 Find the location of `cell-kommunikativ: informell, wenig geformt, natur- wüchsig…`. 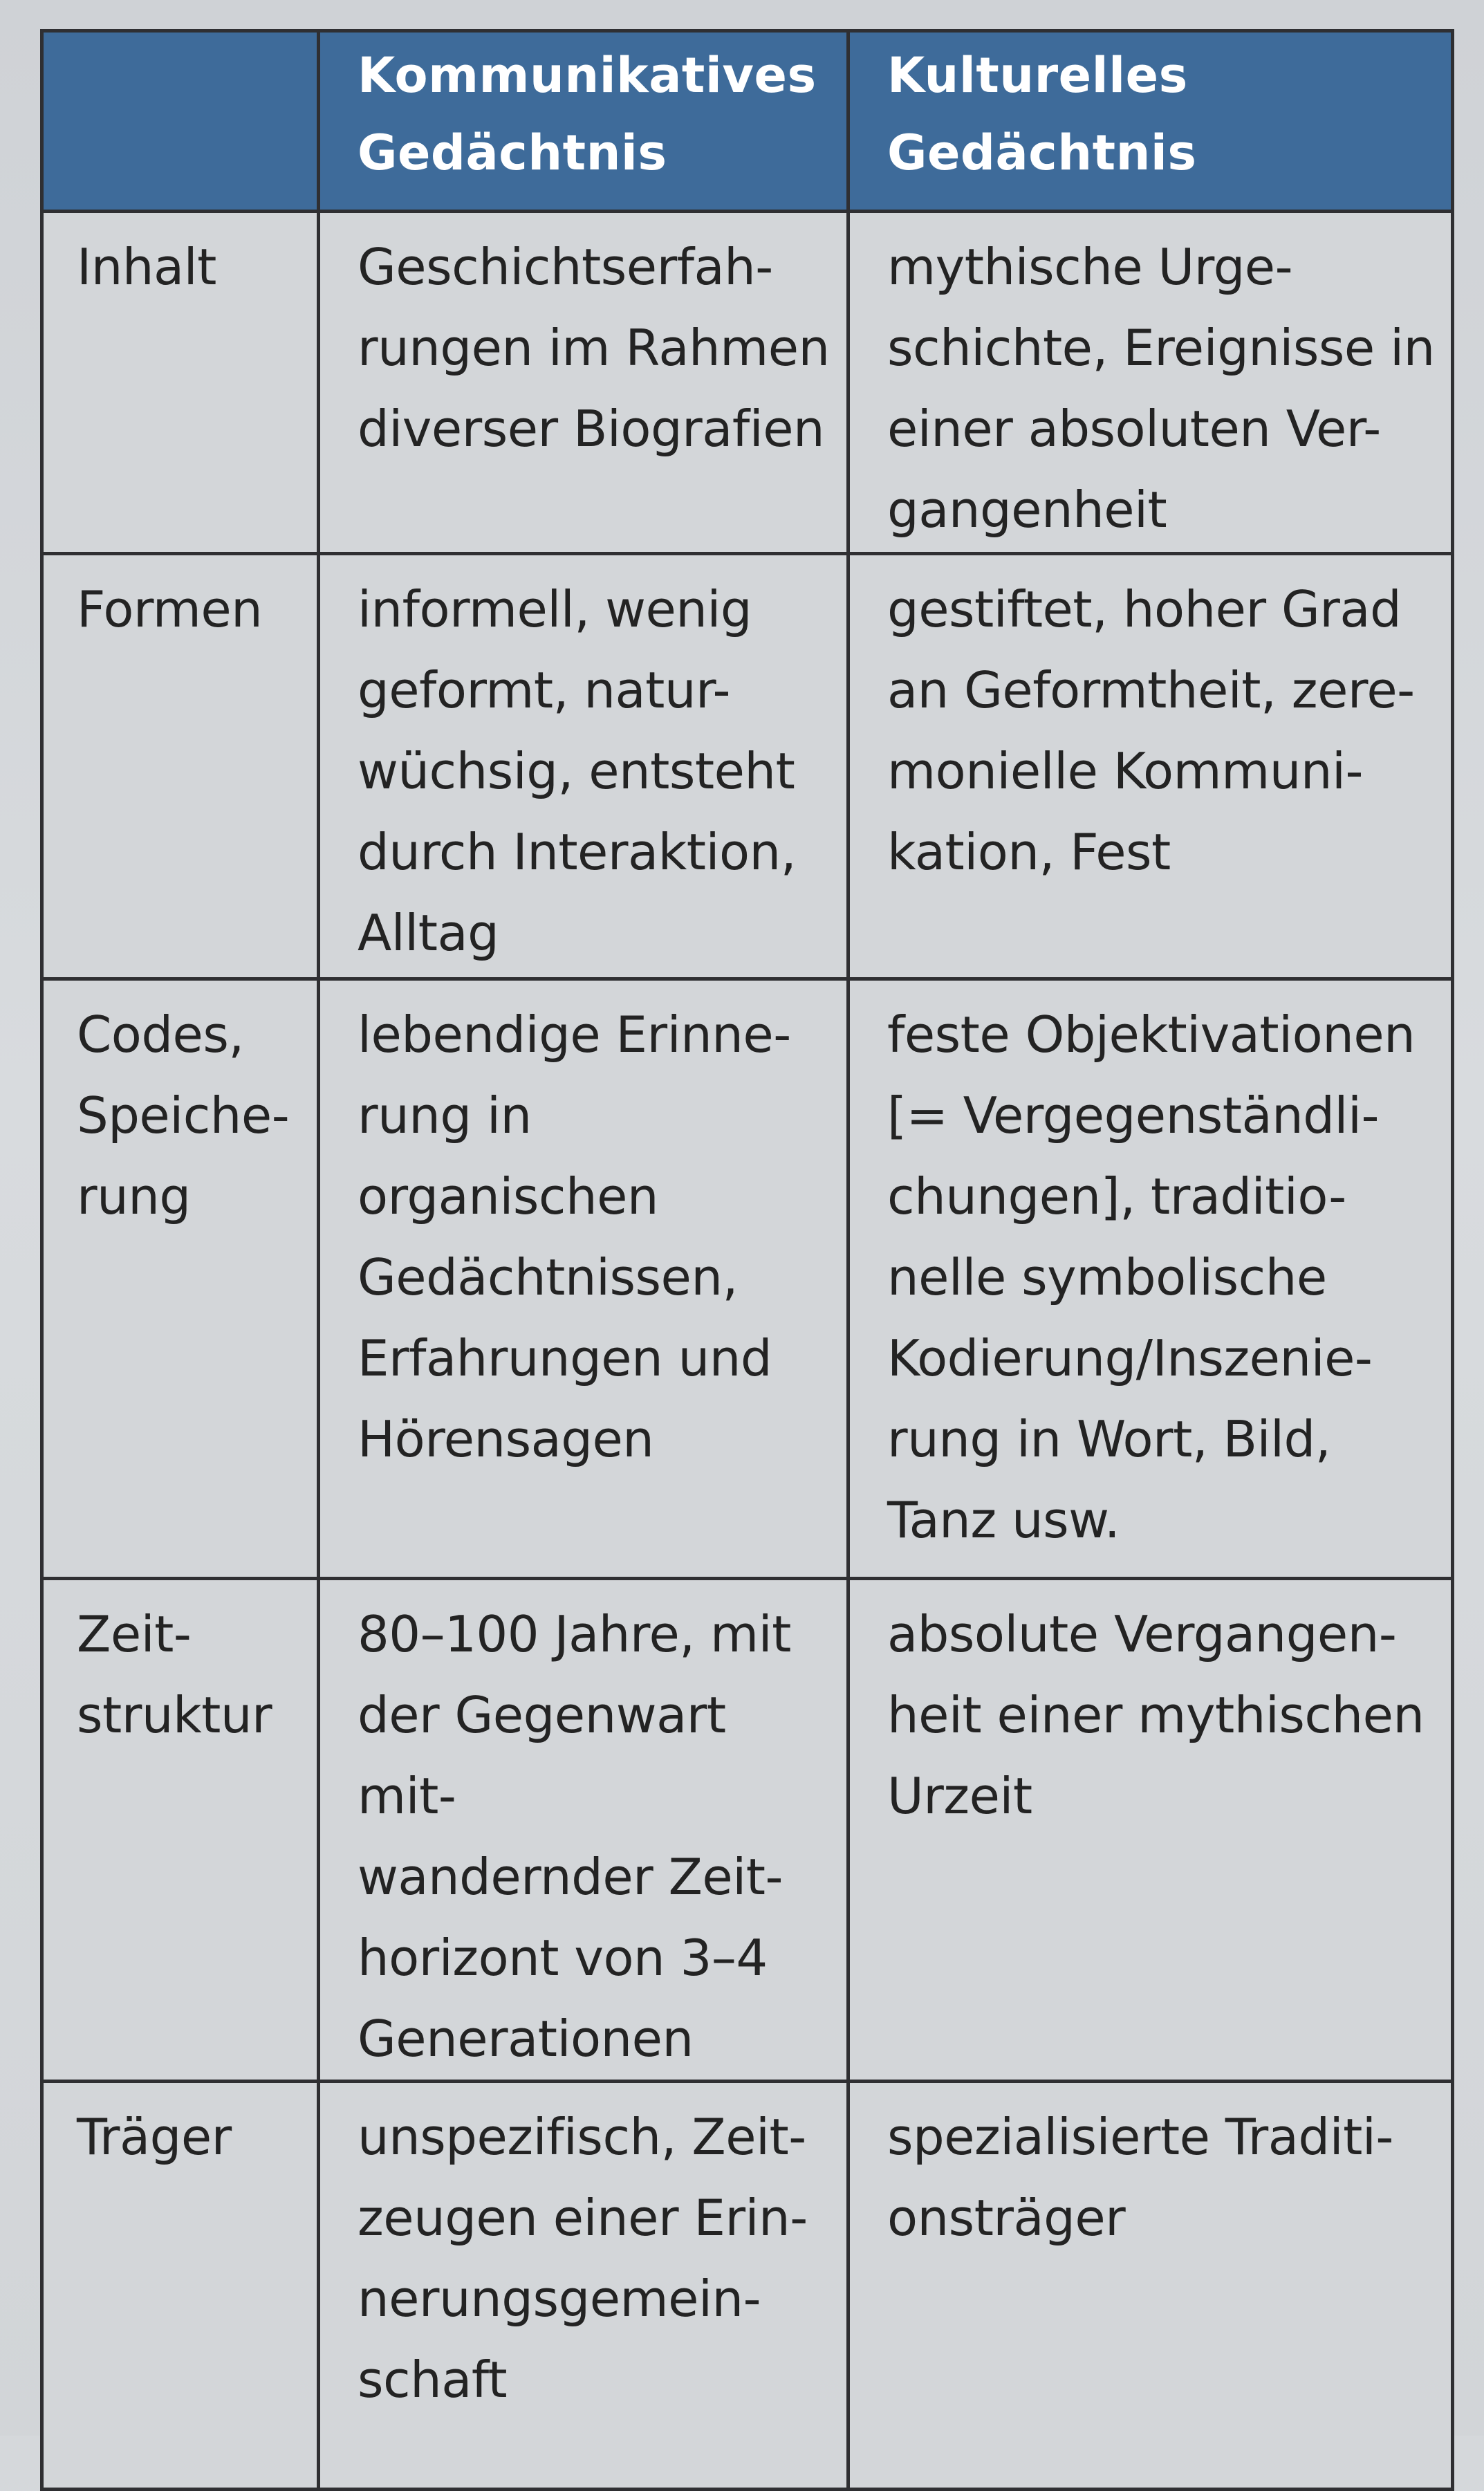

cell-kommunikativ: informell, wenig geformt, natur- wüchsig… is located at coordinates (583, 766).